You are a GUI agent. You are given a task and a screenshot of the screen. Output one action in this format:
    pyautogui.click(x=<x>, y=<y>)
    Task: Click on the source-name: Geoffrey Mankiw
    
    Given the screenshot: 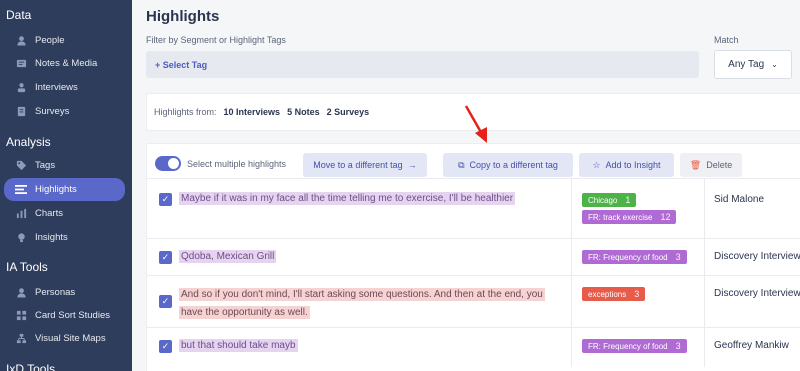 What is the action you would take?
    pyautogui.click(x=751, y=345)
    